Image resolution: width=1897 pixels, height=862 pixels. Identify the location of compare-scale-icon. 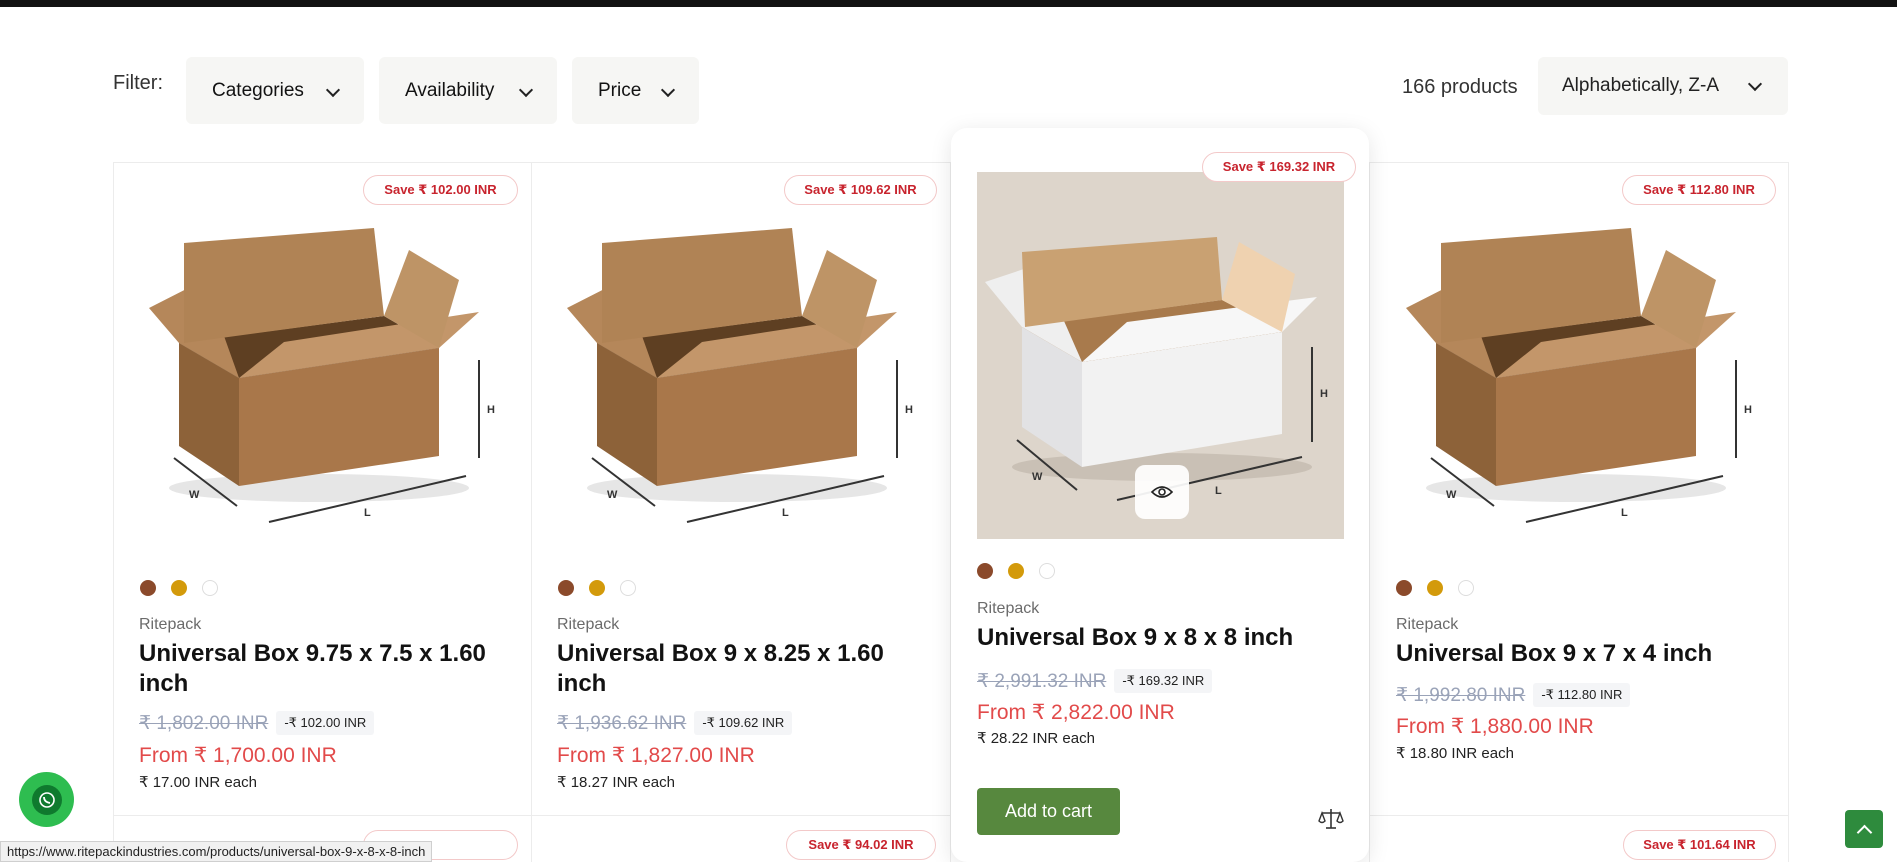
(1331, 819).